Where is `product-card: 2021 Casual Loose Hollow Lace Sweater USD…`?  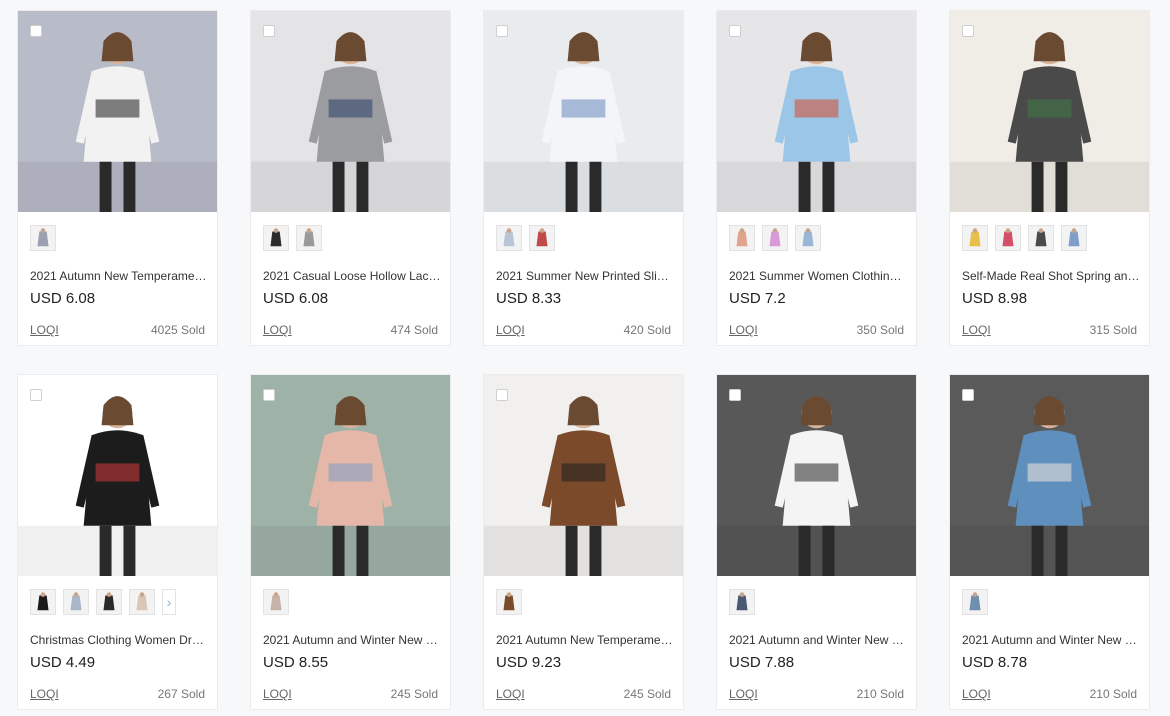 product-card: 2021 Casual Loose Hollow Lace Sweater USD… is located at coordinates (350, 178).